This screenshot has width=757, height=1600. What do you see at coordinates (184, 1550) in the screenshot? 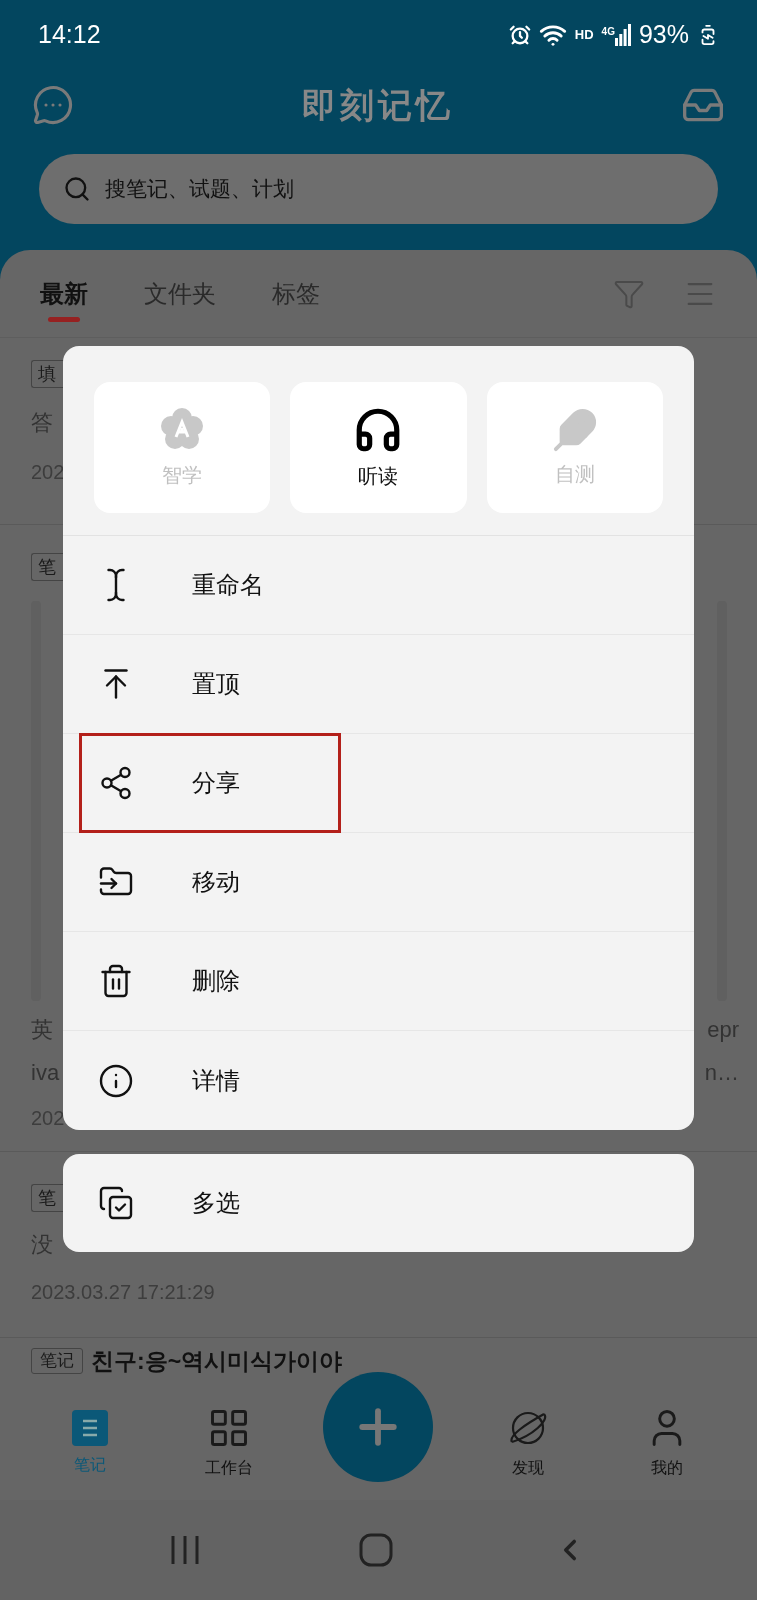
I see `recent-apps-icon` at bounding box center [184, 1550].